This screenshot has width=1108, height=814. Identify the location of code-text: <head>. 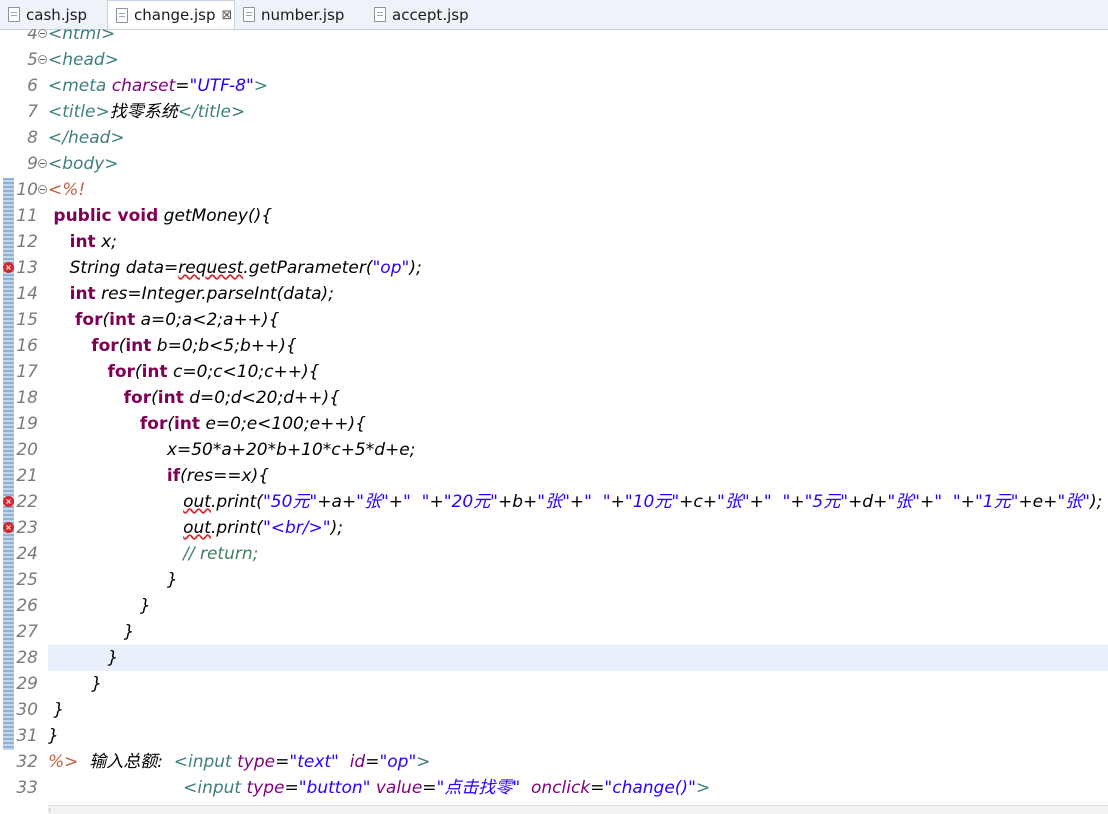
(578, 60).